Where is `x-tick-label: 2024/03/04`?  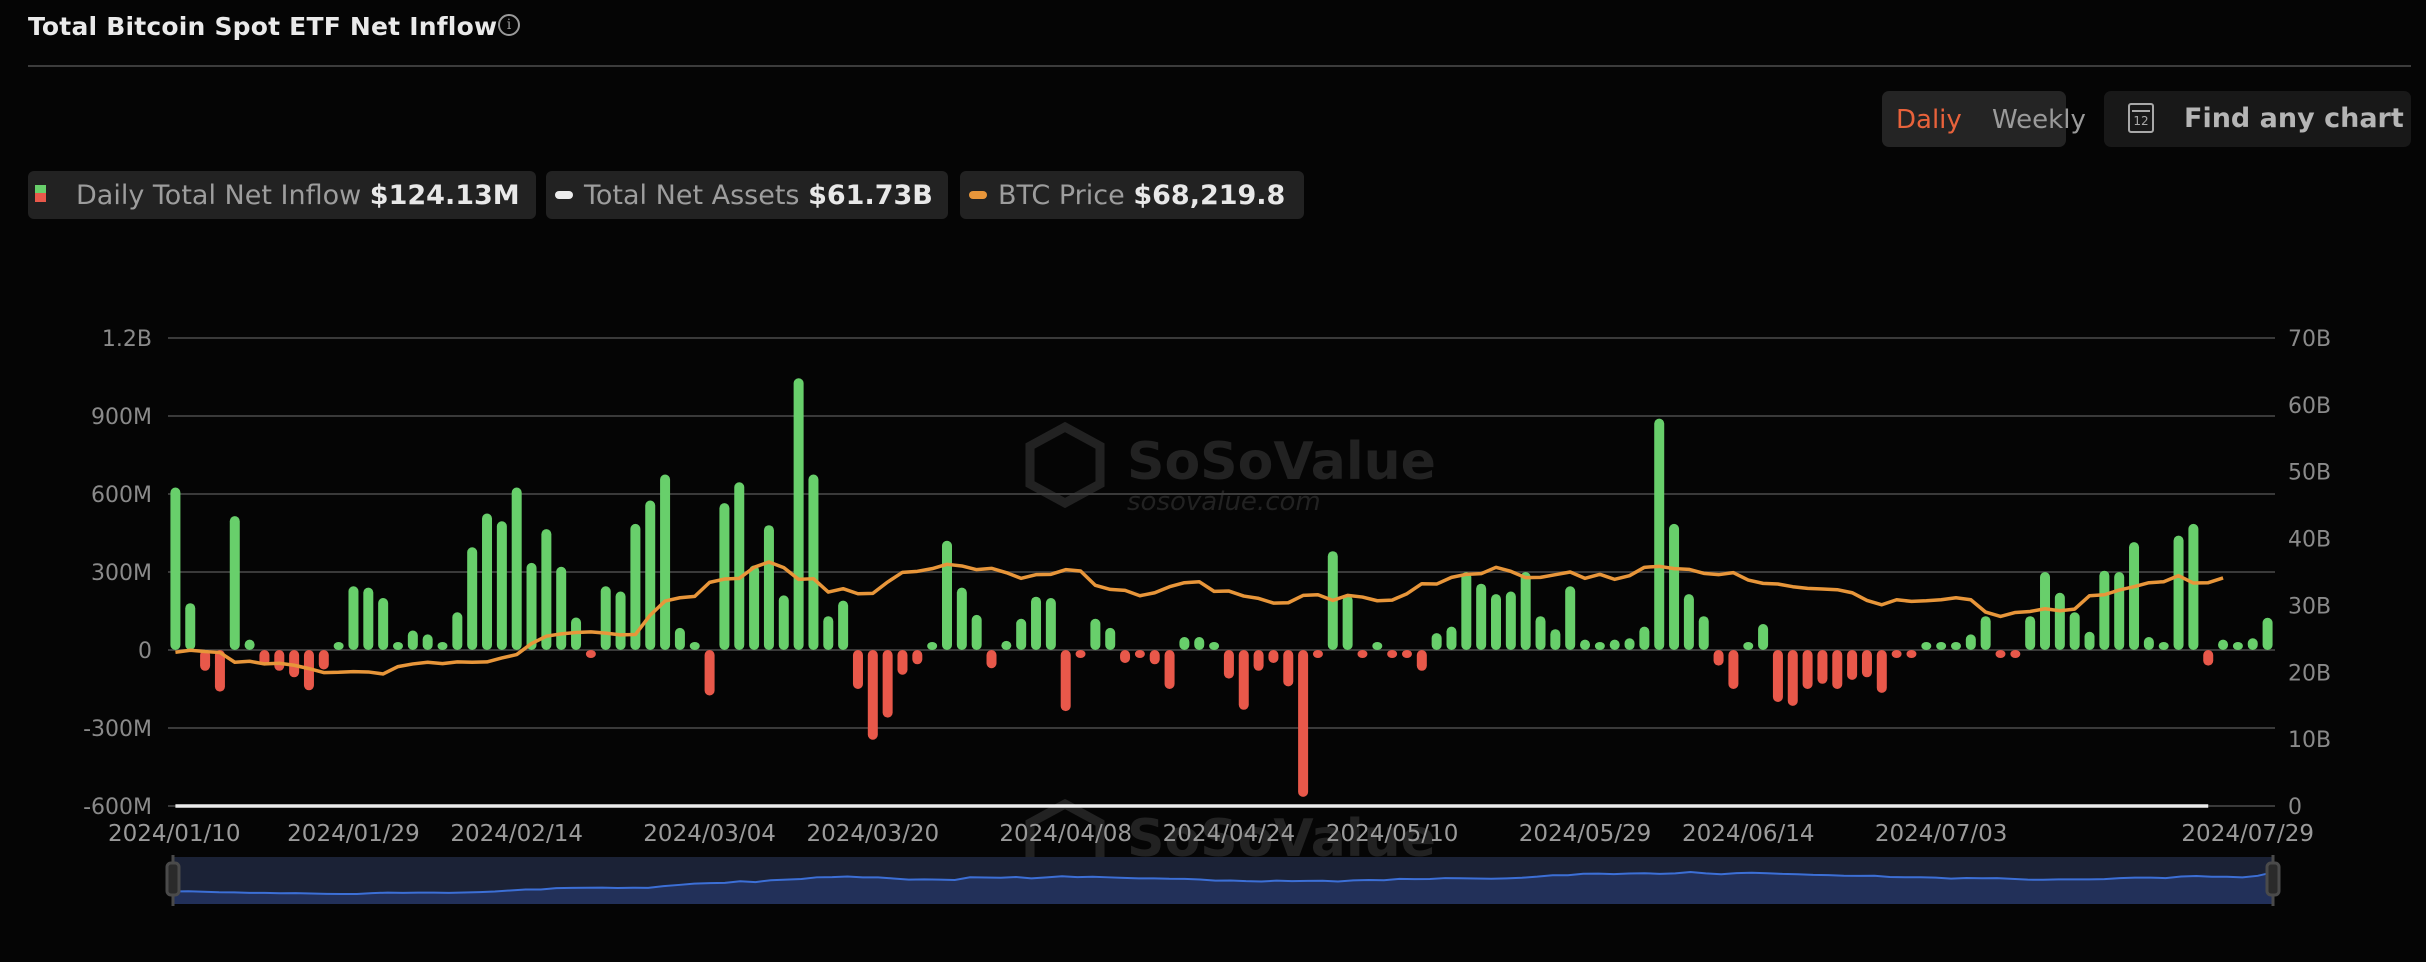
x-tick-label: 2024/03/04 is located at coordinates (709, 834).